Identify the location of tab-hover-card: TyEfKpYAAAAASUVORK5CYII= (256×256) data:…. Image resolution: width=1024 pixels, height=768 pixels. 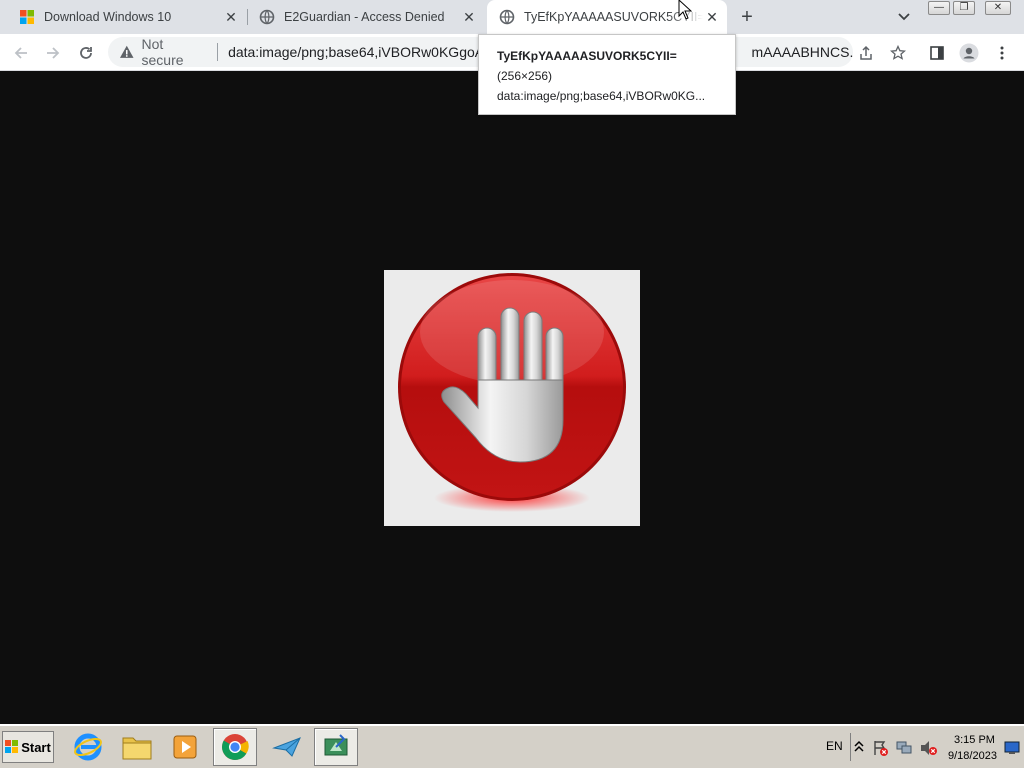
(607, 74).